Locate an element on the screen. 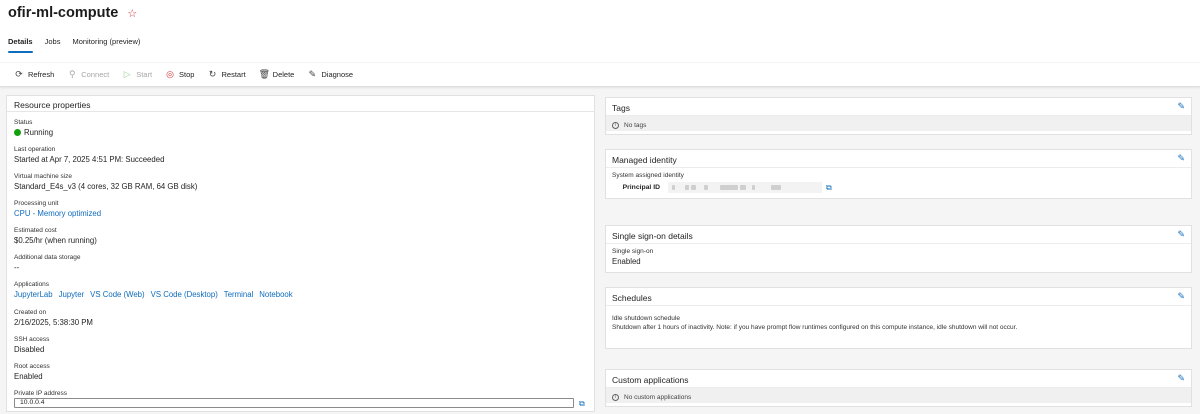 This screenshot has width=1200, height=414. sso-body: Single sign-on Enabled is located at coordinates (898, 257).